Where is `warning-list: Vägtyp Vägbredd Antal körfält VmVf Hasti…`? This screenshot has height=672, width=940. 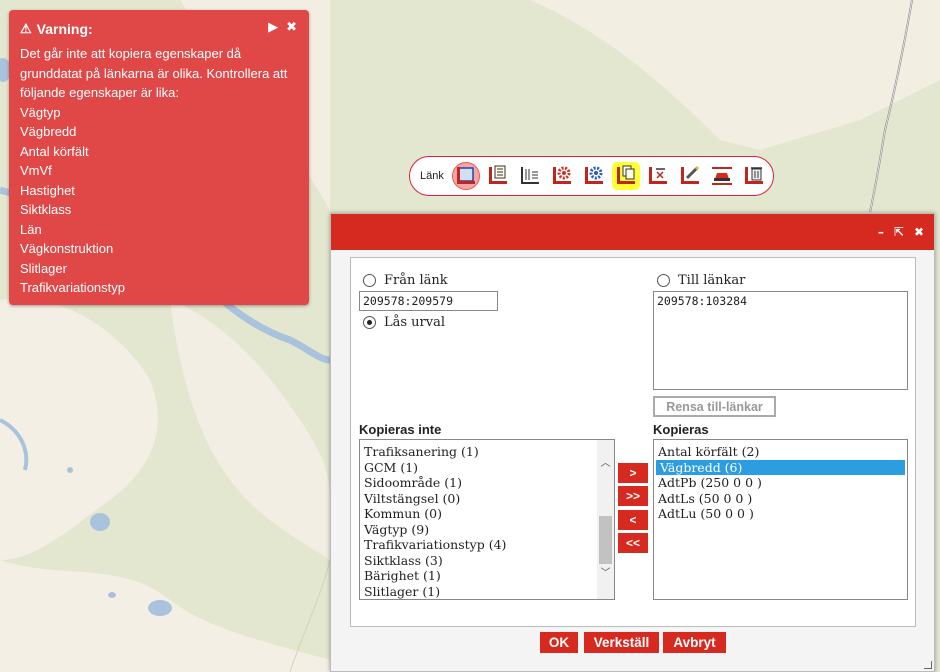
warning-list: Vägtyp Vägbredd Antal körfält VmVf Hasti… is located at coordinates (159, 200).